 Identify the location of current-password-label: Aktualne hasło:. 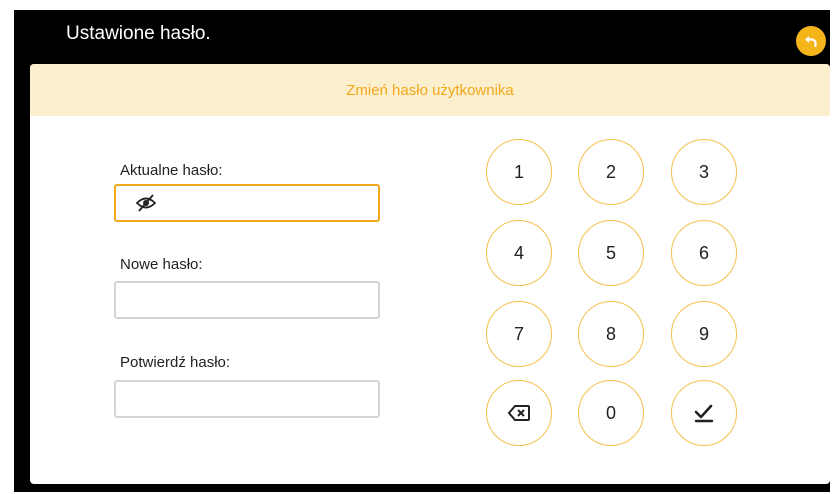
(171, 170).